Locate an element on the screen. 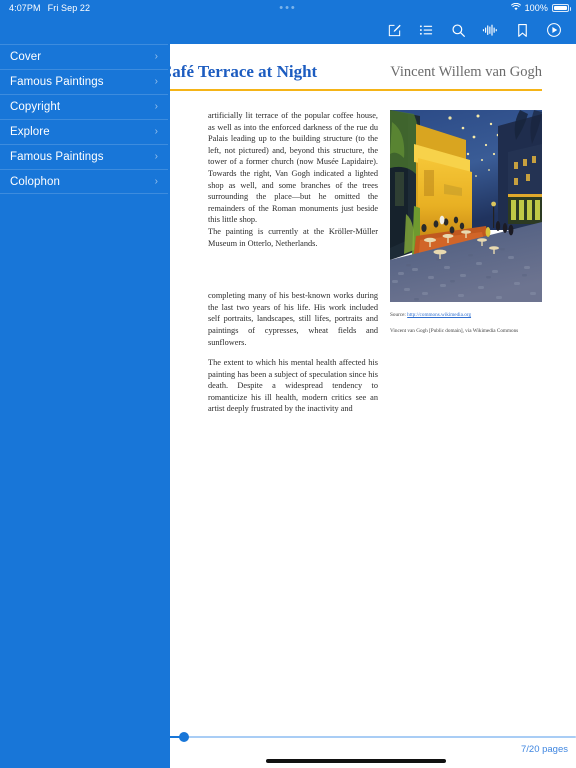 This screenshot has width=576, height=768. occluded-fragment-block-3: astern t set is located at coordinates (182, 209).